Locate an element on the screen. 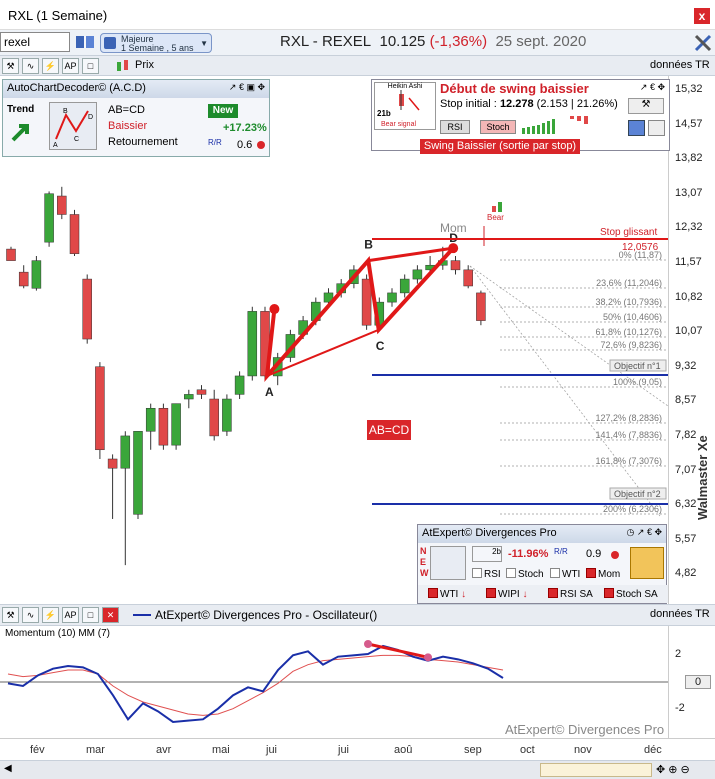 Image resolution: width=715 pixels, height=779 pixels. zoom-icons: ✥ ⊕ ⊖ is located at coordinates (673, 769).